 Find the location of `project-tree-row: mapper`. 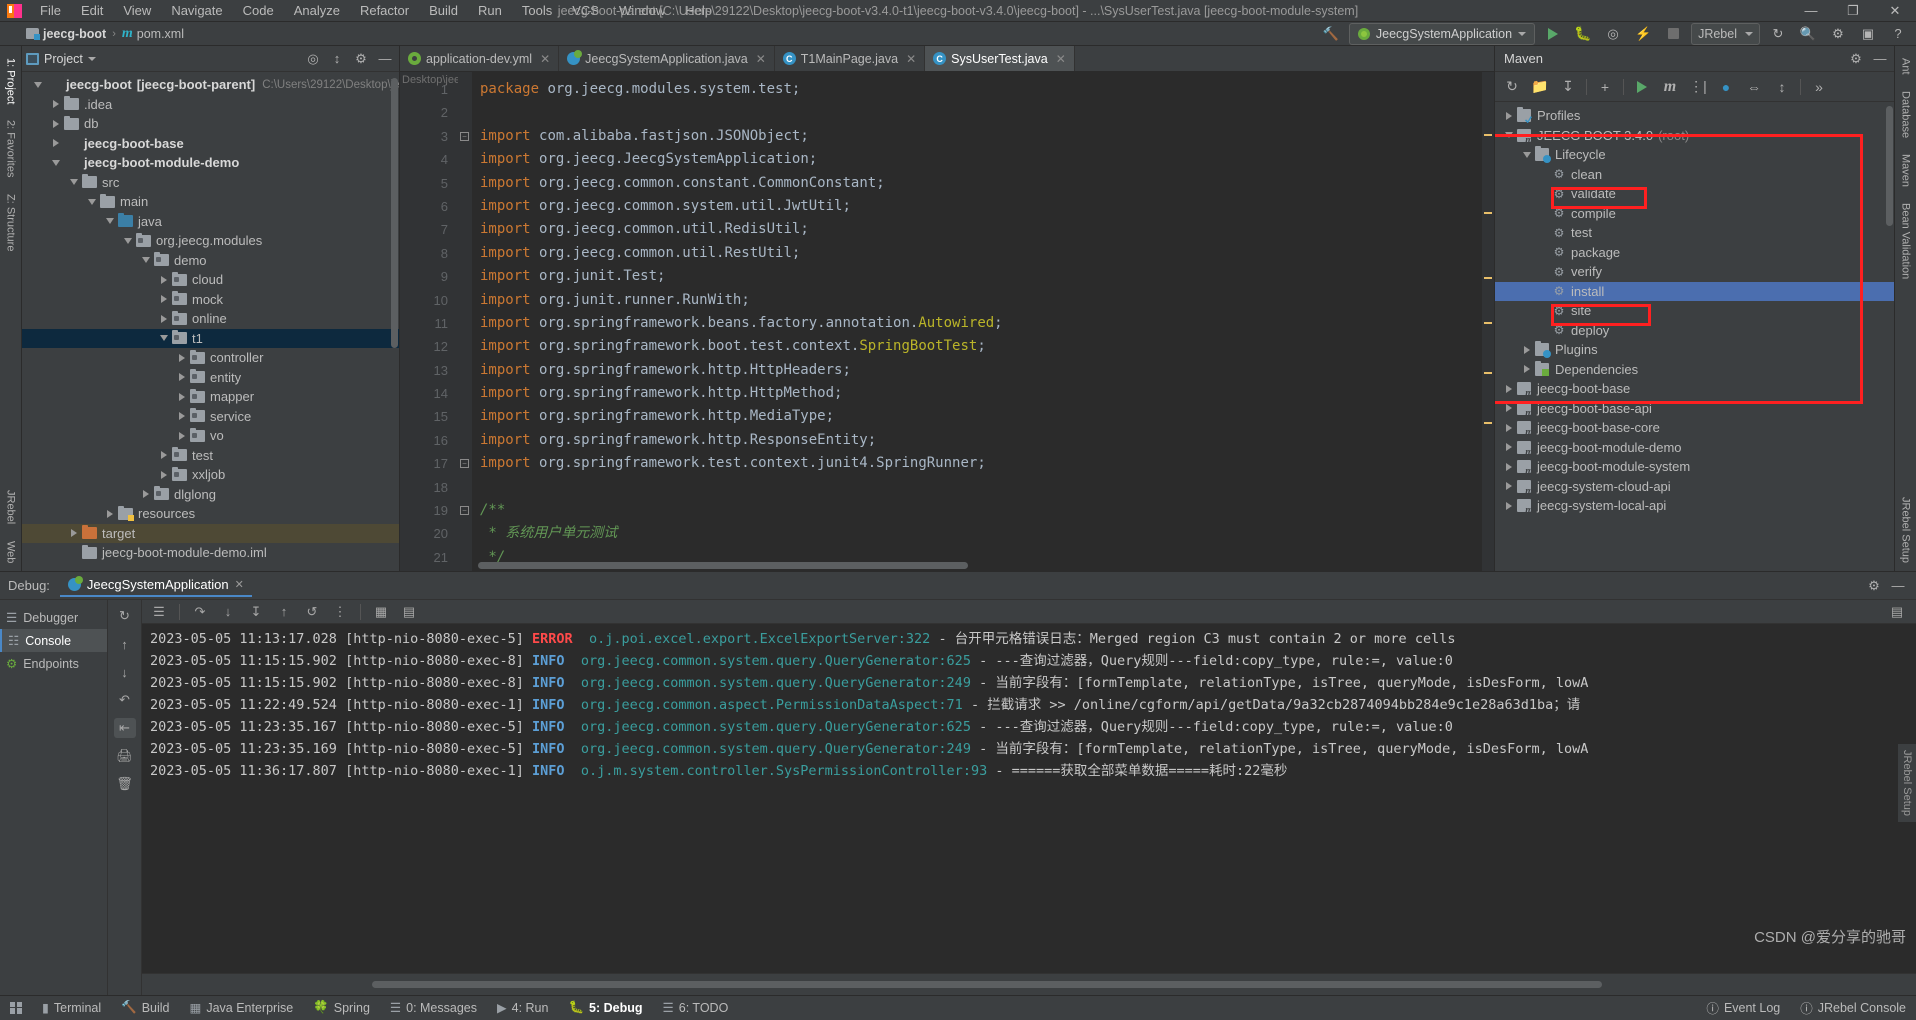

project-tree-row: mapper is located at coordinates (210, 397).